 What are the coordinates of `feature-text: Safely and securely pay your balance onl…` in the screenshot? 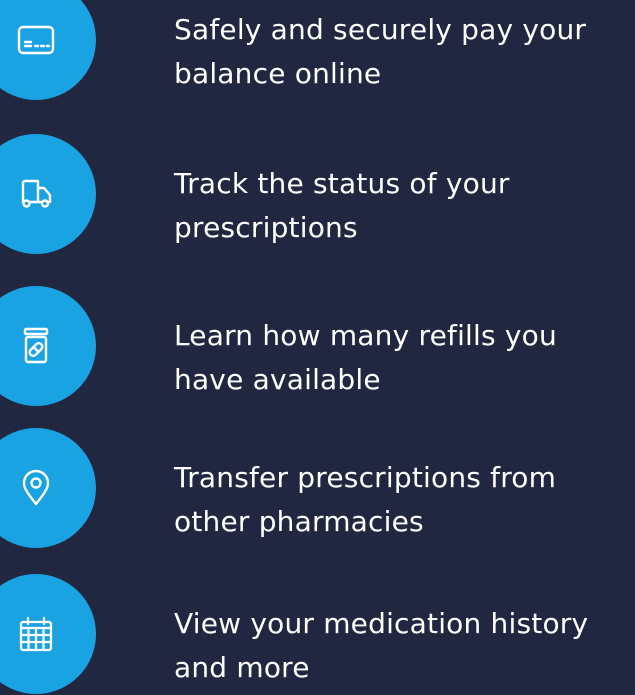 It's located at (380, 51).